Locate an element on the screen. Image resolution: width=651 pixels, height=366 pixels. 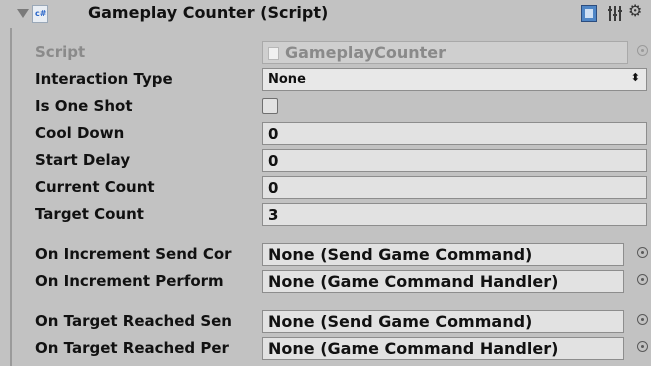
component-header: c# Gameplay Counter (Script) ⚙ is located at coordinates (325, 14).